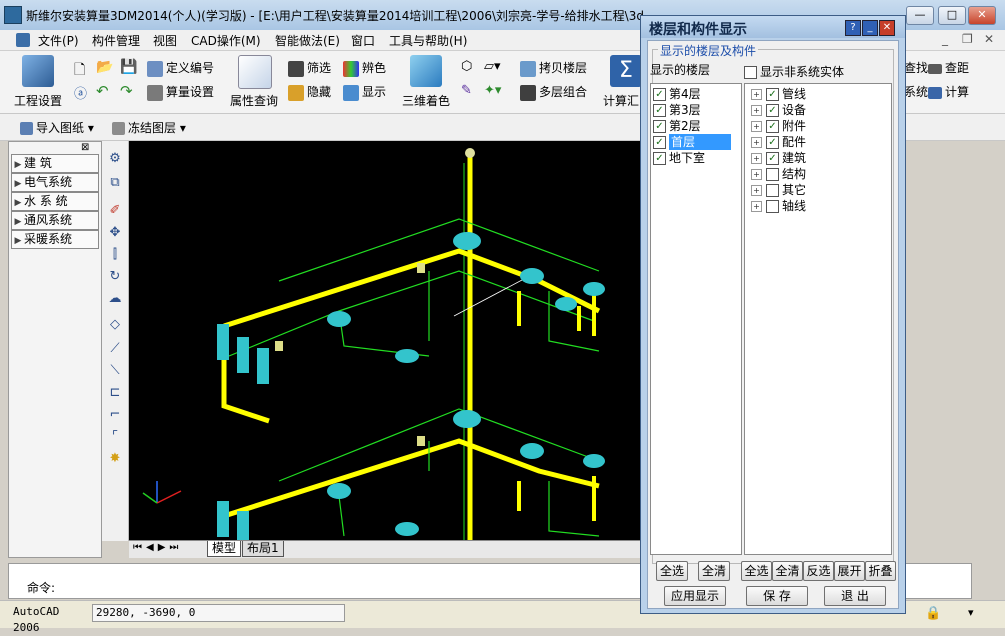  What do you see at coordinates (309, 92) in the screenshot?
I see `hide-button: 隐藏` at bounding box center [309, 92].